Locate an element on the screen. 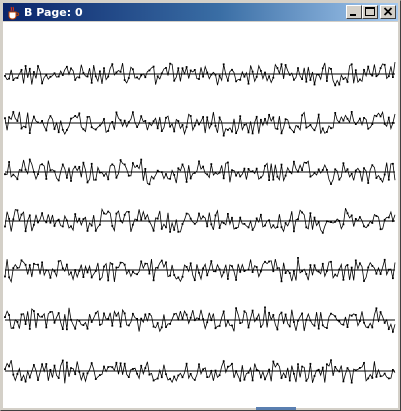  minimize-button is located at coordinates (354, 12).